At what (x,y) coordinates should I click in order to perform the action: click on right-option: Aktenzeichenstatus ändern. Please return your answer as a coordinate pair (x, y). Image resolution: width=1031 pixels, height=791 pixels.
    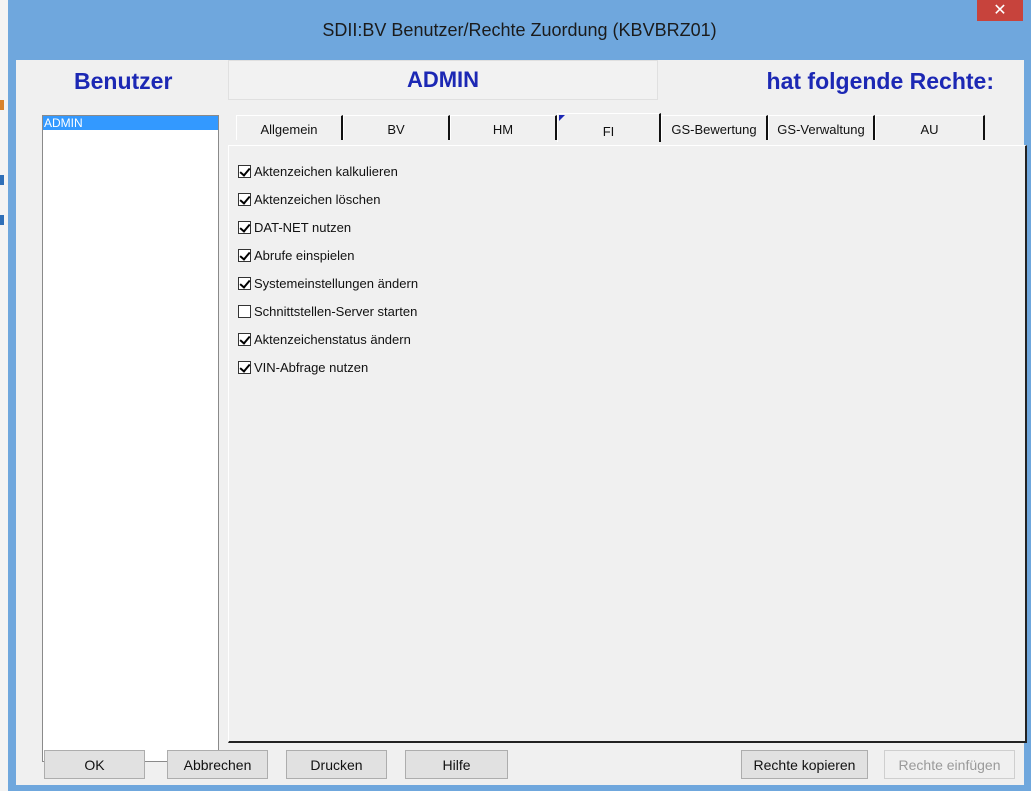
    Looking at the image, I should click on (324, 339).